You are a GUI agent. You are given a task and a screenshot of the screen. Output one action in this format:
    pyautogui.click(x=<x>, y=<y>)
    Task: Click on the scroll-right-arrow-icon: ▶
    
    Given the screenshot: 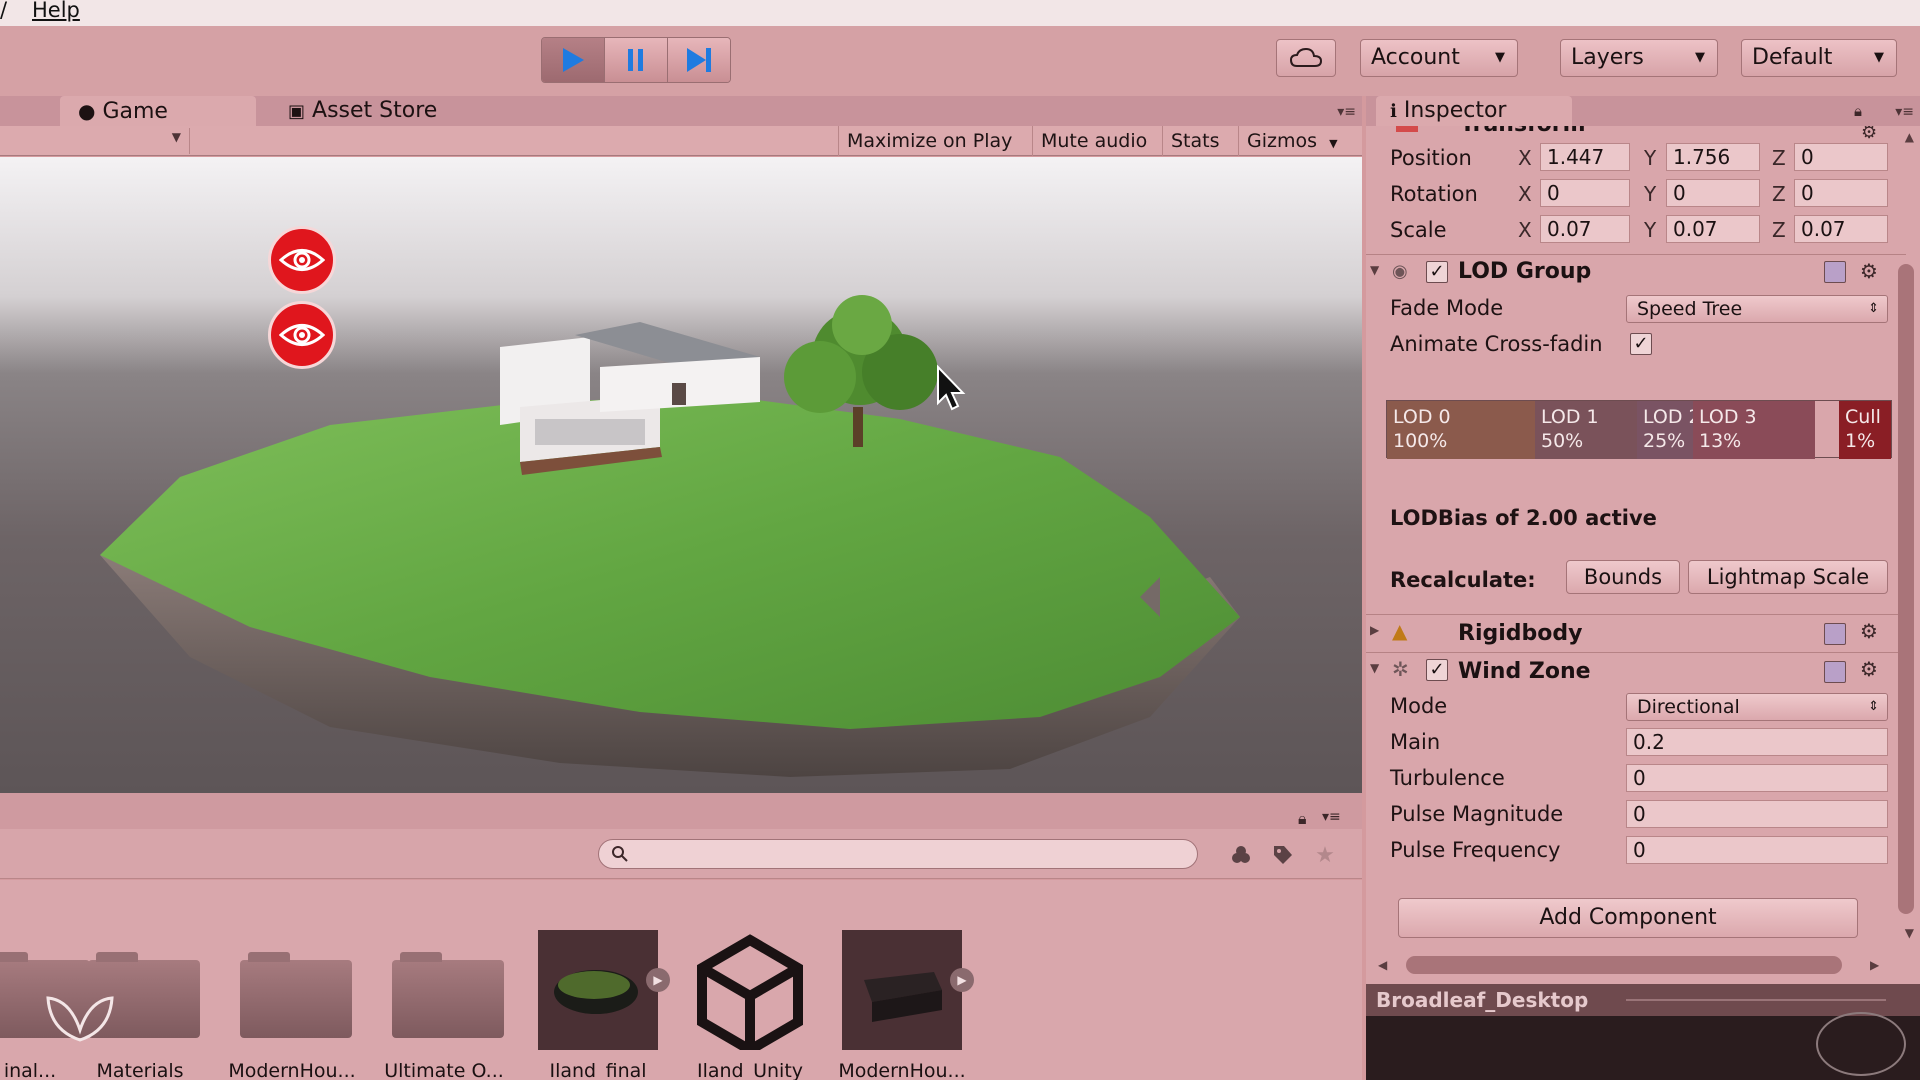 What is the action you would take?
    pyautogui.click(x=1874, y=965)
    